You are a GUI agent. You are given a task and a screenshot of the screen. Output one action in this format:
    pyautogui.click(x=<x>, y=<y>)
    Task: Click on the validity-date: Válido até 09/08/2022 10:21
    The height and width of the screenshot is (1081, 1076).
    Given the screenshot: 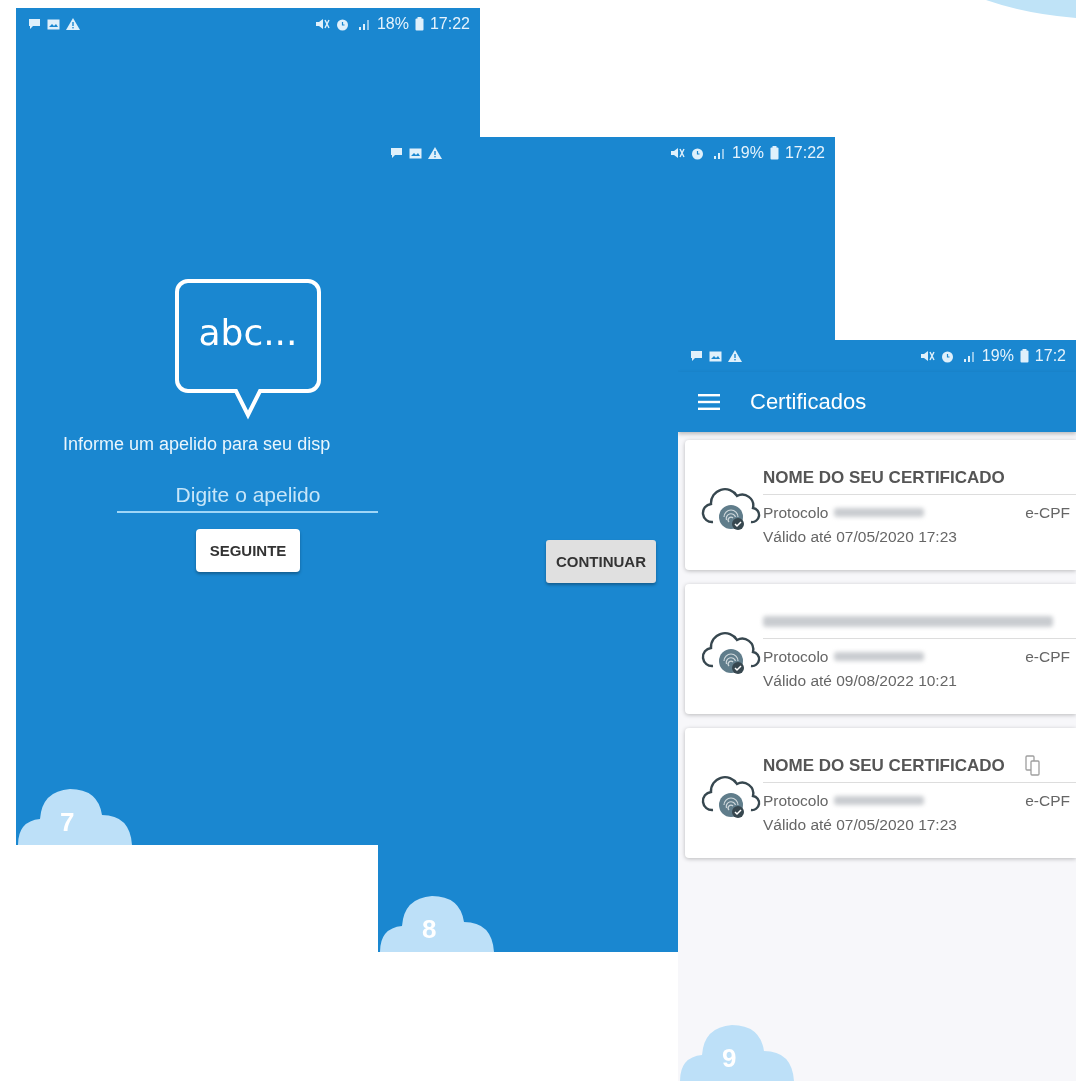 What is the action you would take?
    pyautogui.click(x=860, y=680)
    